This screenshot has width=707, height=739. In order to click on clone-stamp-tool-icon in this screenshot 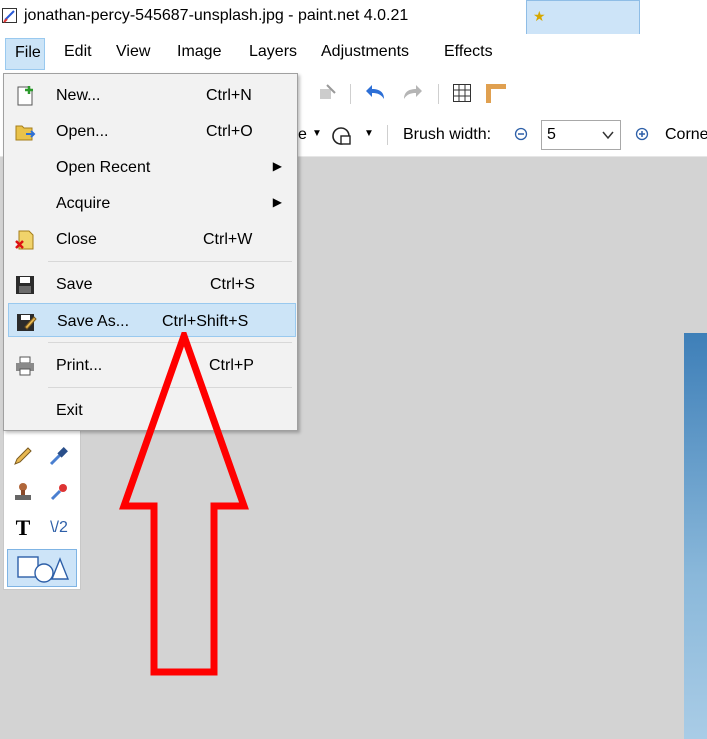, I will do `click(23, 492)`.